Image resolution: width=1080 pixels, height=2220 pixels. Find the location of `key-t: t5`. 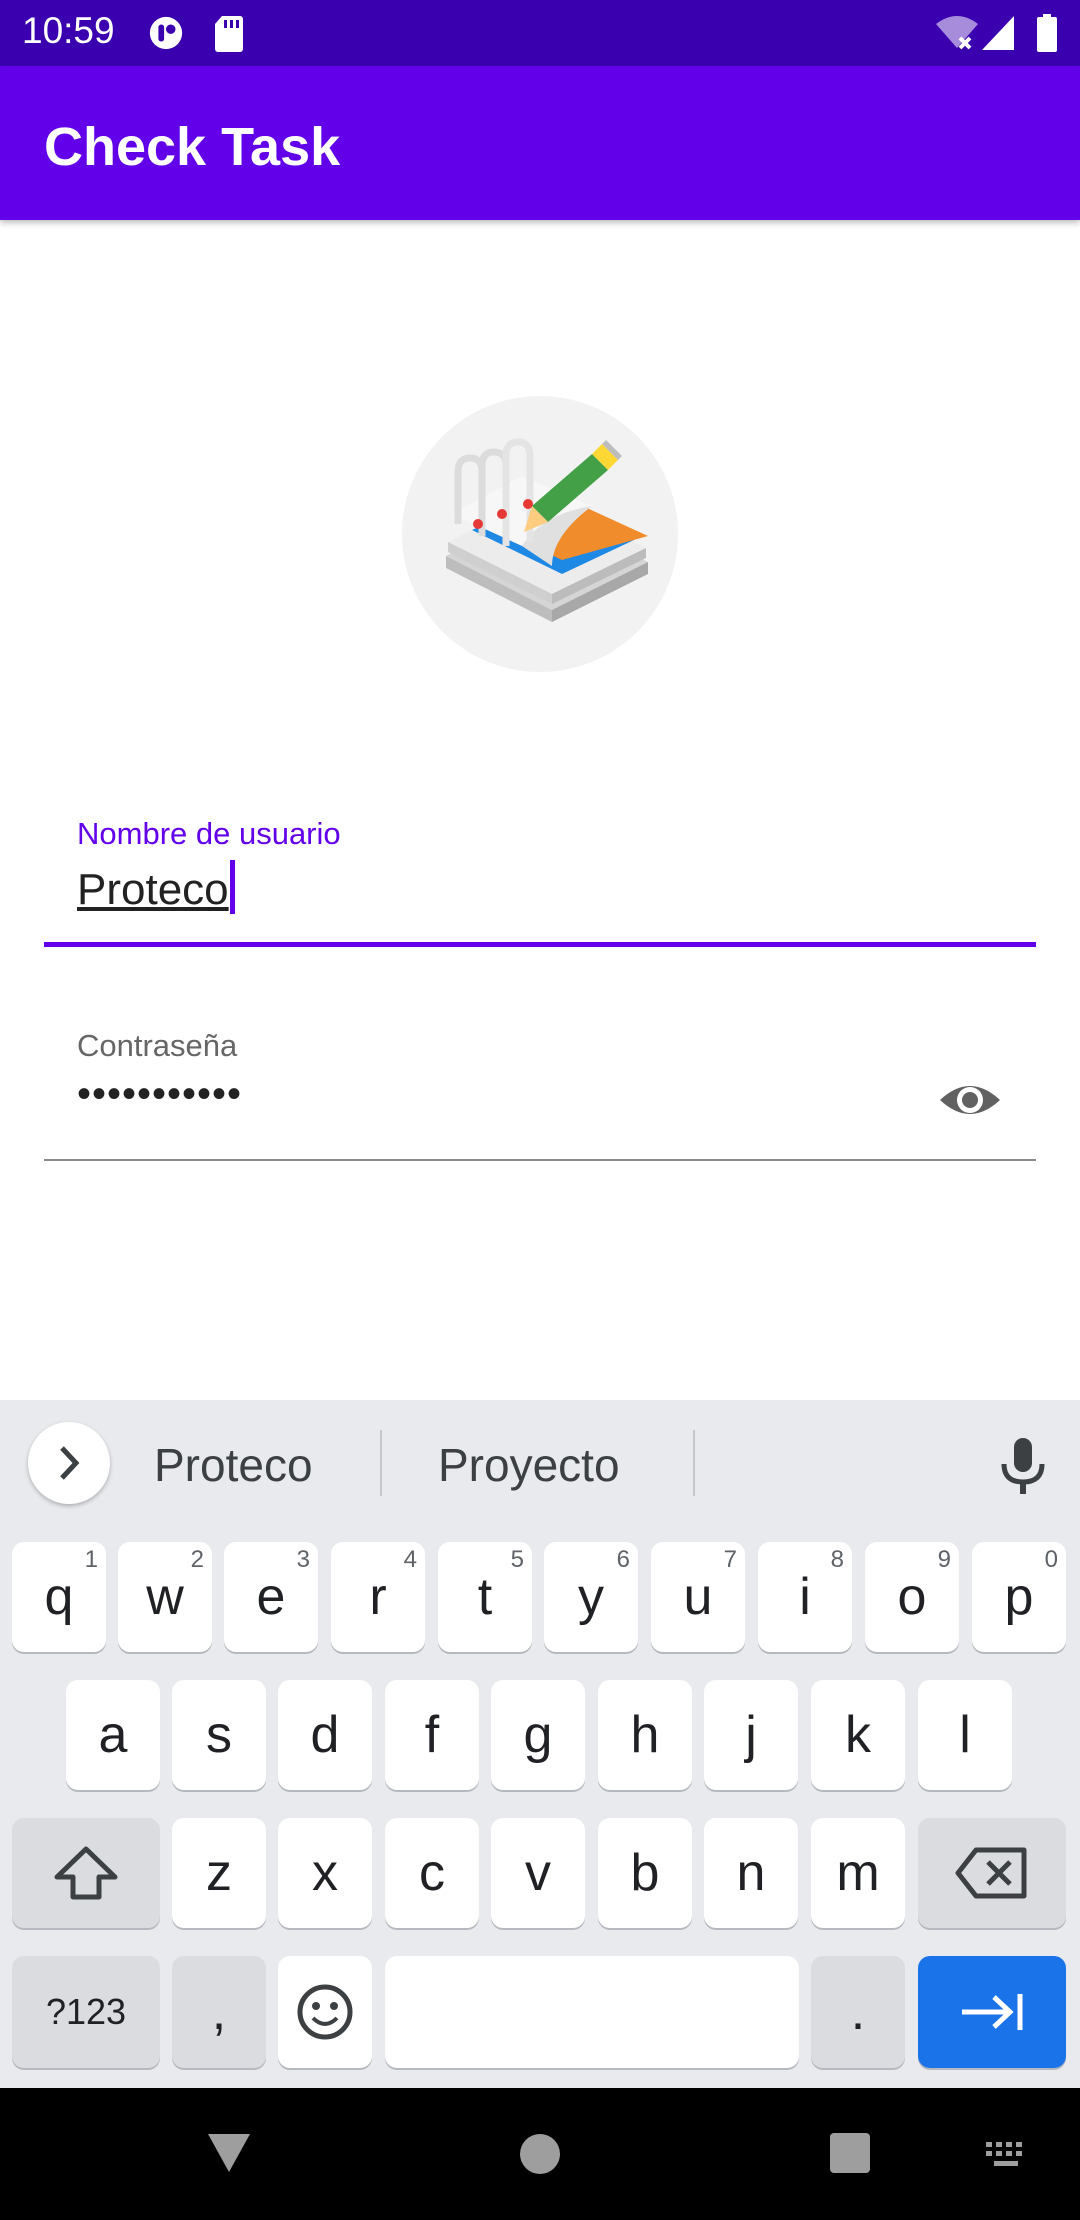

key-t: t5 is located at coordinates (485, 1597).